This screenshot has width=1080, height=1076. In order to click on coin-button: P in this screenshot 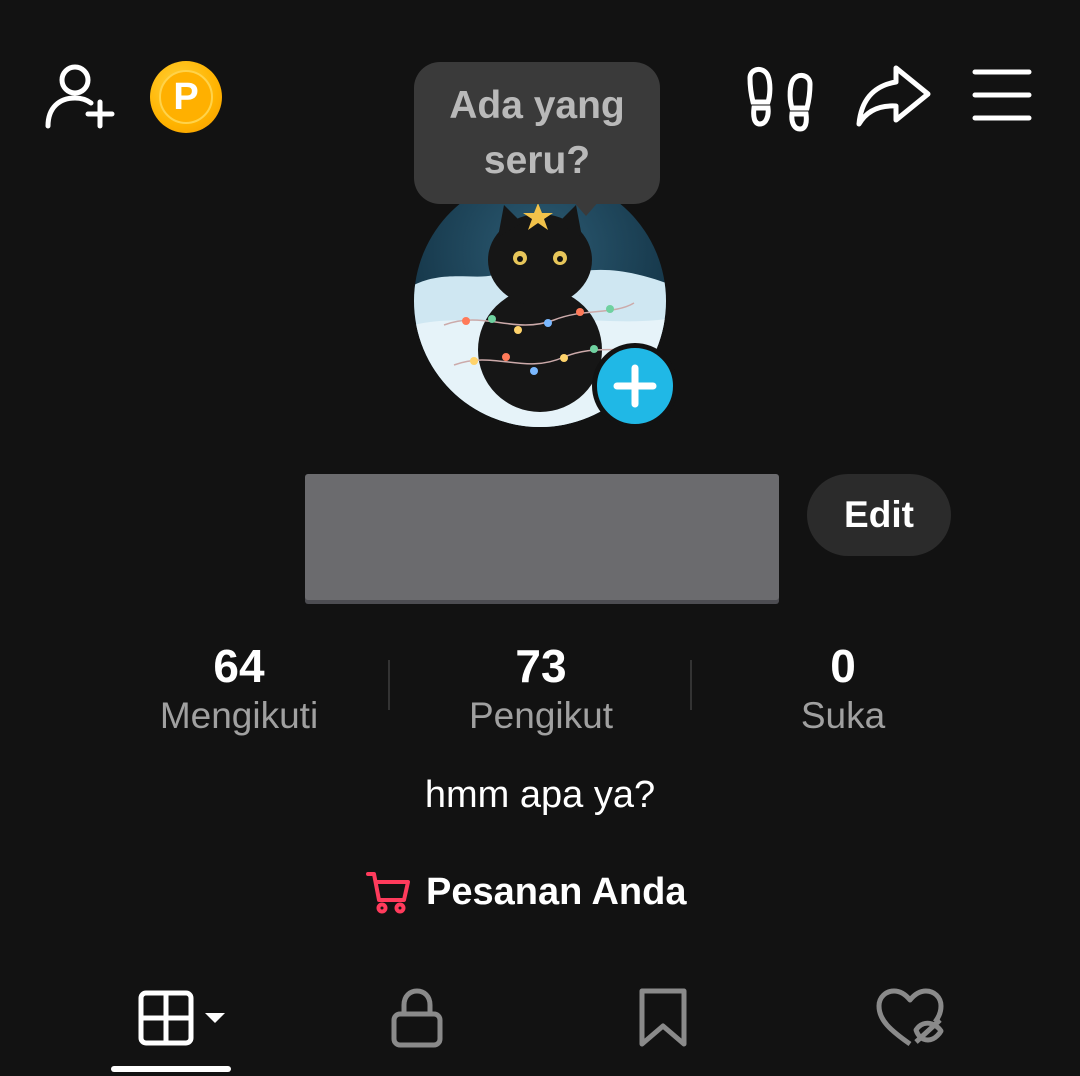, I will do `click(186, 97)`.